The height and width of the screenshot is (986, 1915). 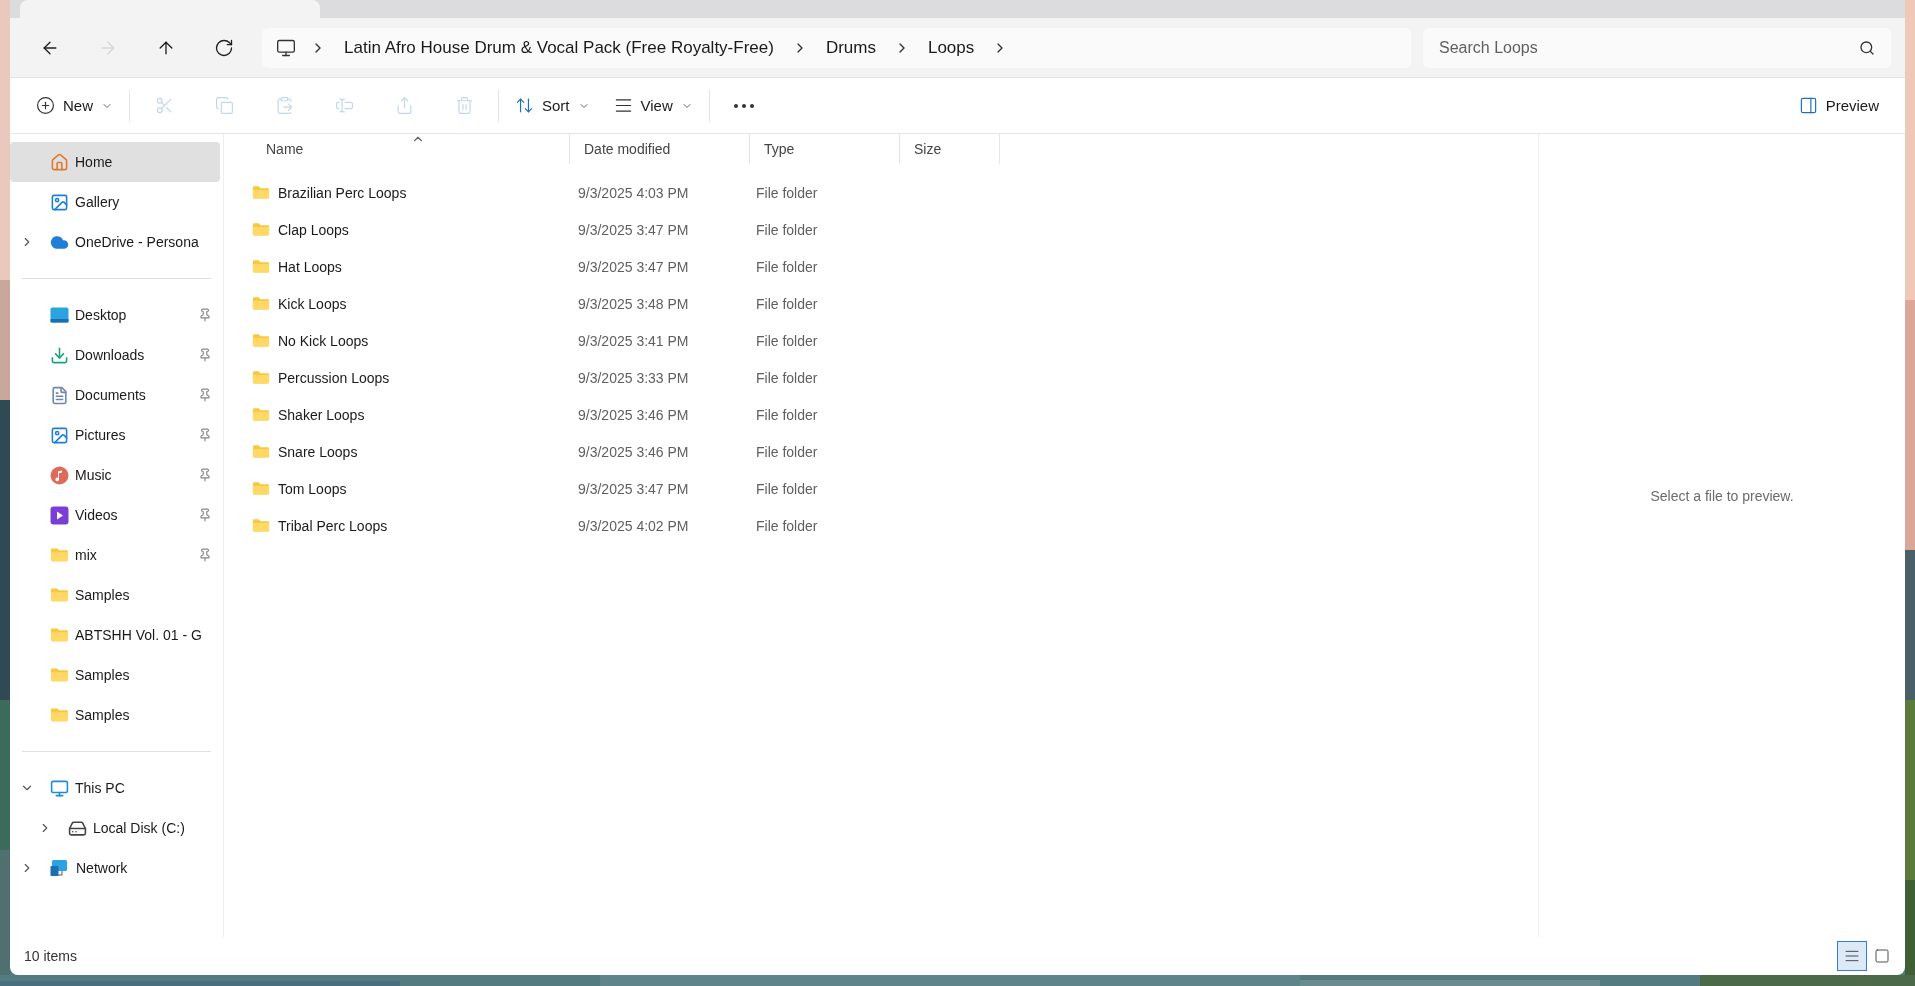 What do you see at coordinates (881, 266) in the screenshot?
I see `file-row: Hat Loops 9/3/2025 3:47 PM File folder` at bounding box center [881, 266].